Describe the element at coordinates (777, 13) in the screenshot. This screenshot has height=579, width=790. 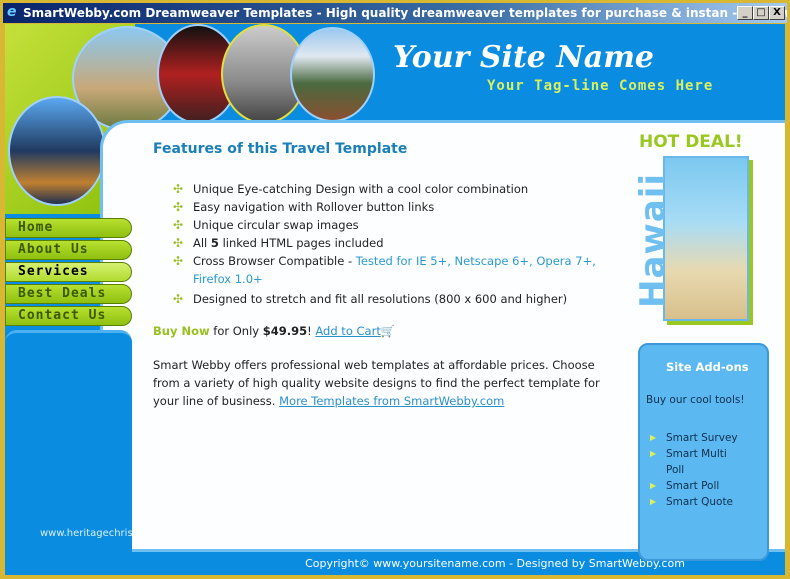
I see `close-button: X` at that location.